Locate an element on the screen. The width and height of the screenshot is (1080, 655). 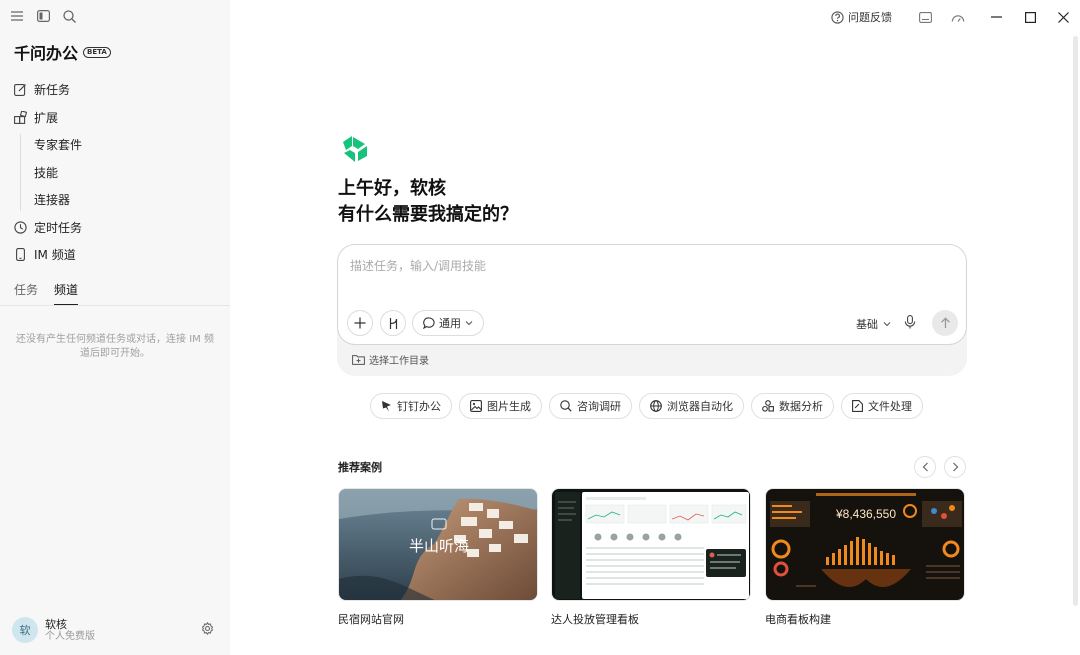
homestay-thumbnail: 半山听海 is located at coordinates (438, 544).